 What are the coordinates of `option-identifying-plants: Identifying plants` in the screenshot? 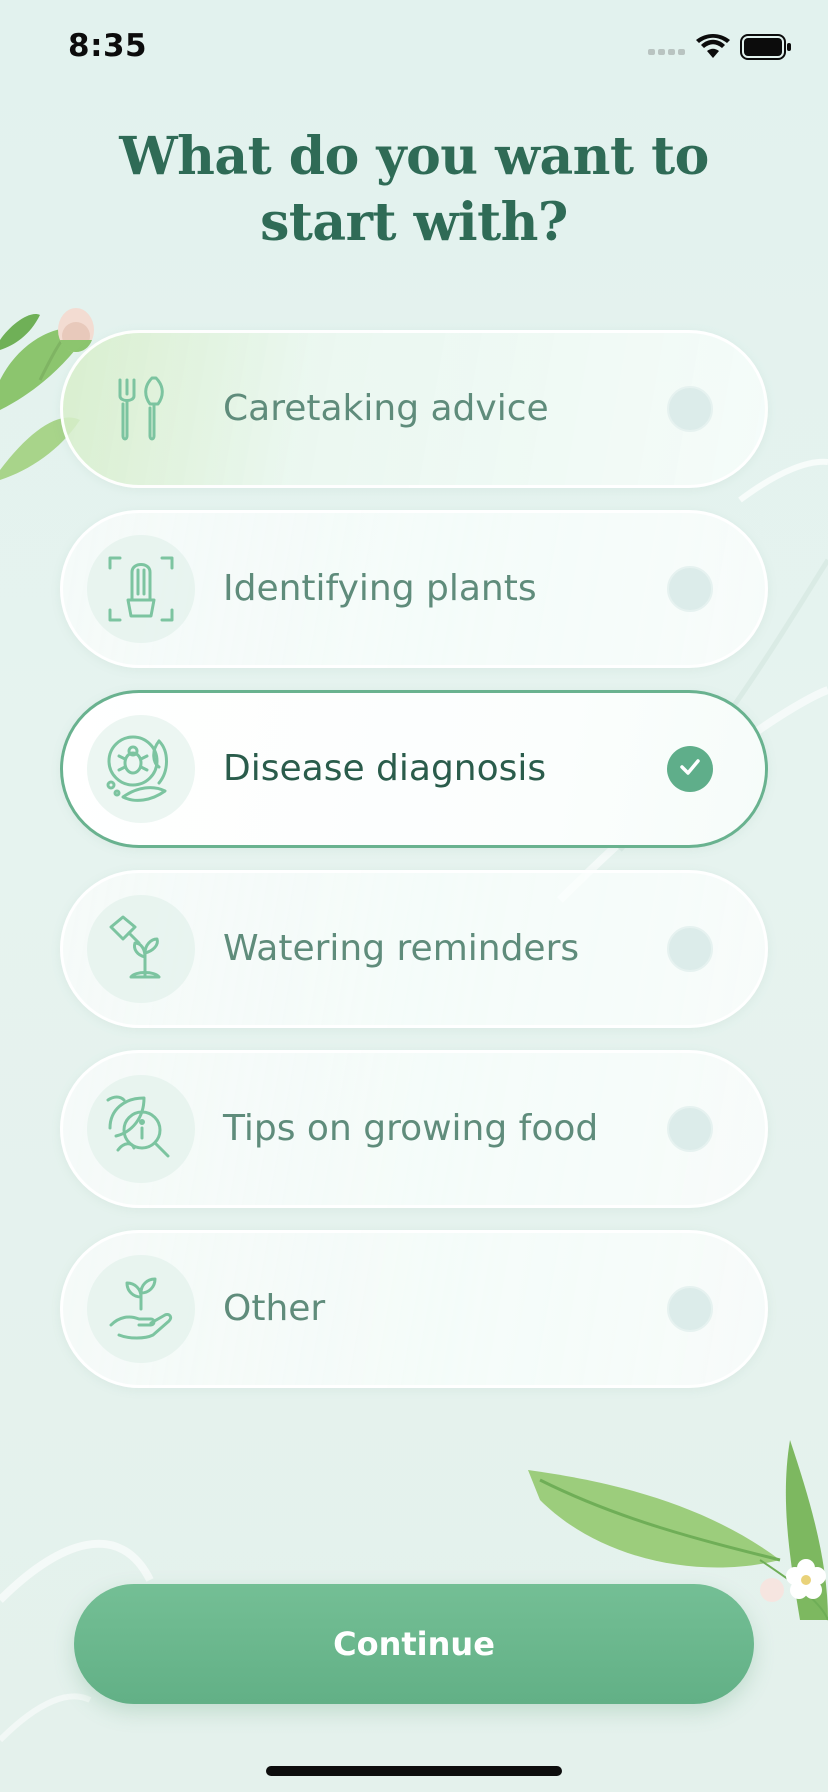 It's located at (414, 589).